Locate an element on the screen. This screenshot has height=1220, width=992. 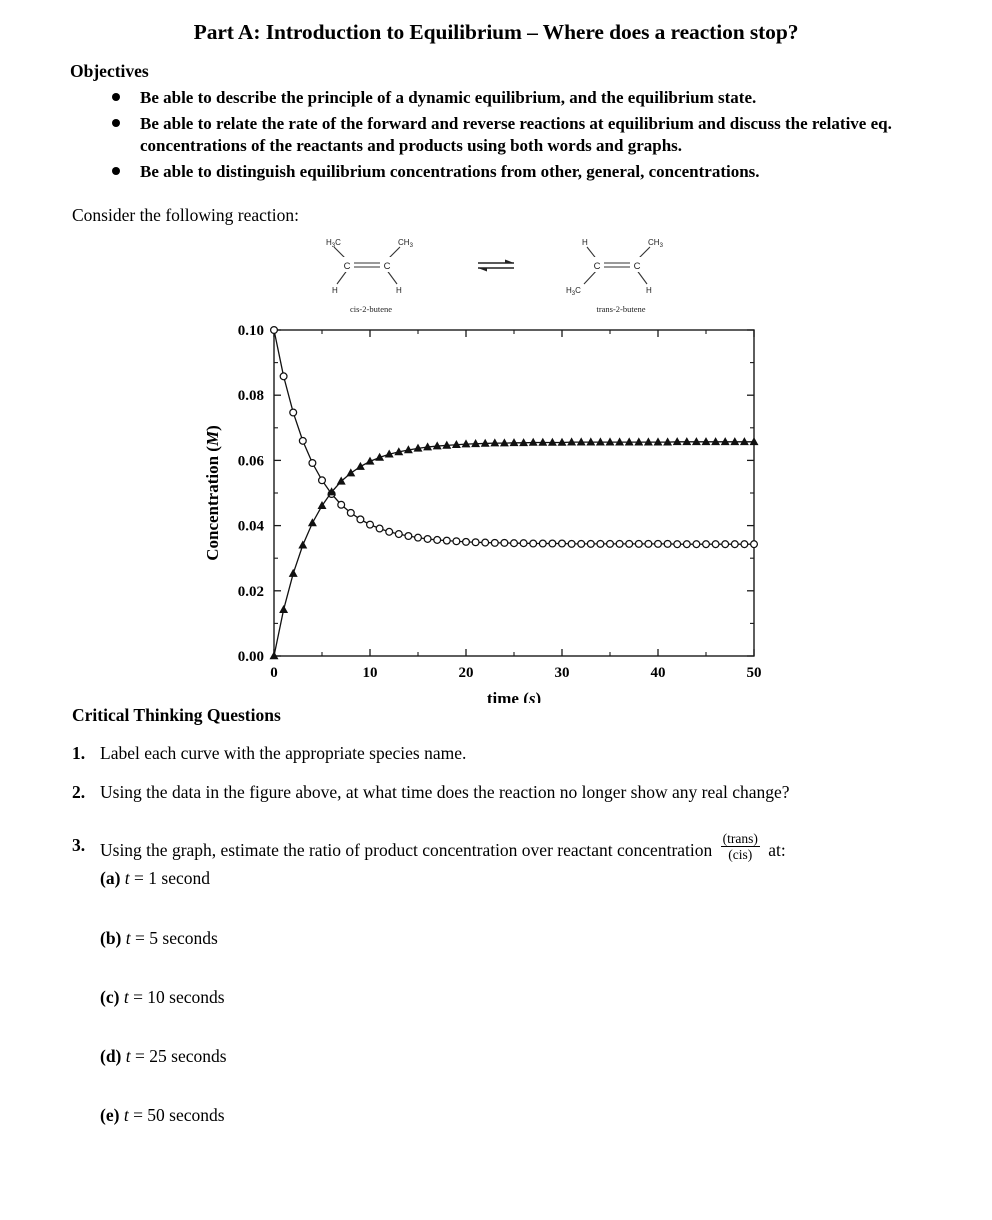
x-axis-title: time (s) is located at coordinates (514, 696).